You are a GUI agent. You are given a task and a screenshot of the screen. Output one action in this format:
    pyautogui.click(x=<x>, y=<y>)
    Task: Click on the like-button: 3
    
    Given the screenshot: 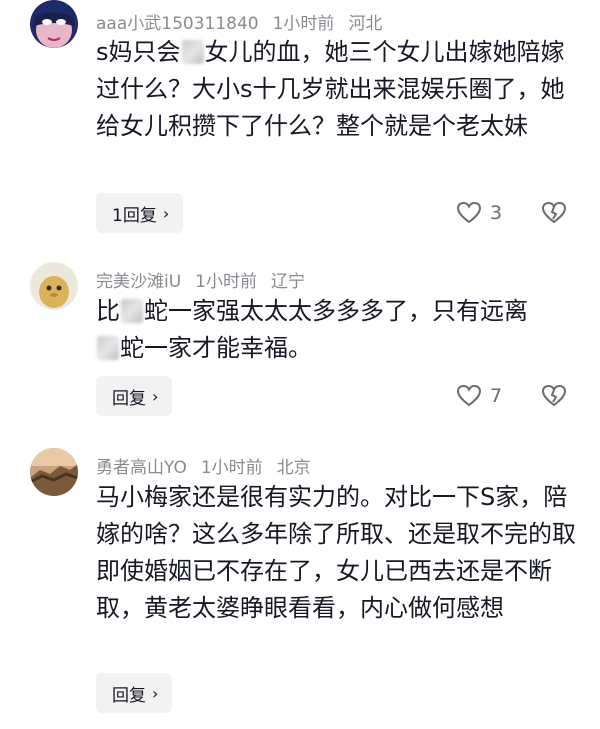 What is the action you would take?
    pyautogui.click(x=479, y=213)
    